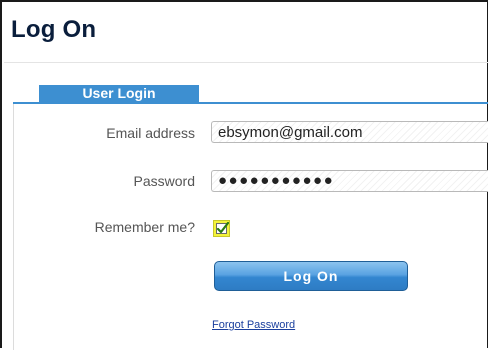 Image resolution: width=488 pixels, height=350 pixels. Describe the element at coordinates (54, 29) in the screenshot. I see `page-title: Log On` at that location.